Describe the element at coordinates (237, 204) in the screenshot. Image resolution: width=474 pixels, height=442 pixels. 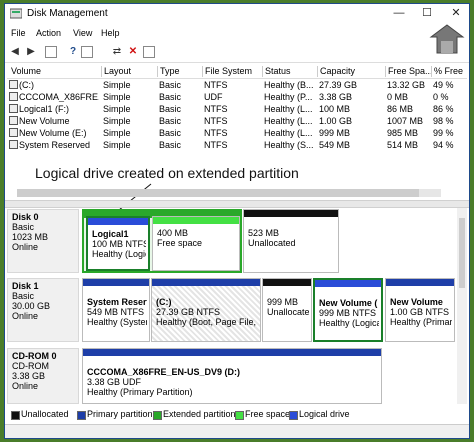
I see `pane-splitter` at that location.